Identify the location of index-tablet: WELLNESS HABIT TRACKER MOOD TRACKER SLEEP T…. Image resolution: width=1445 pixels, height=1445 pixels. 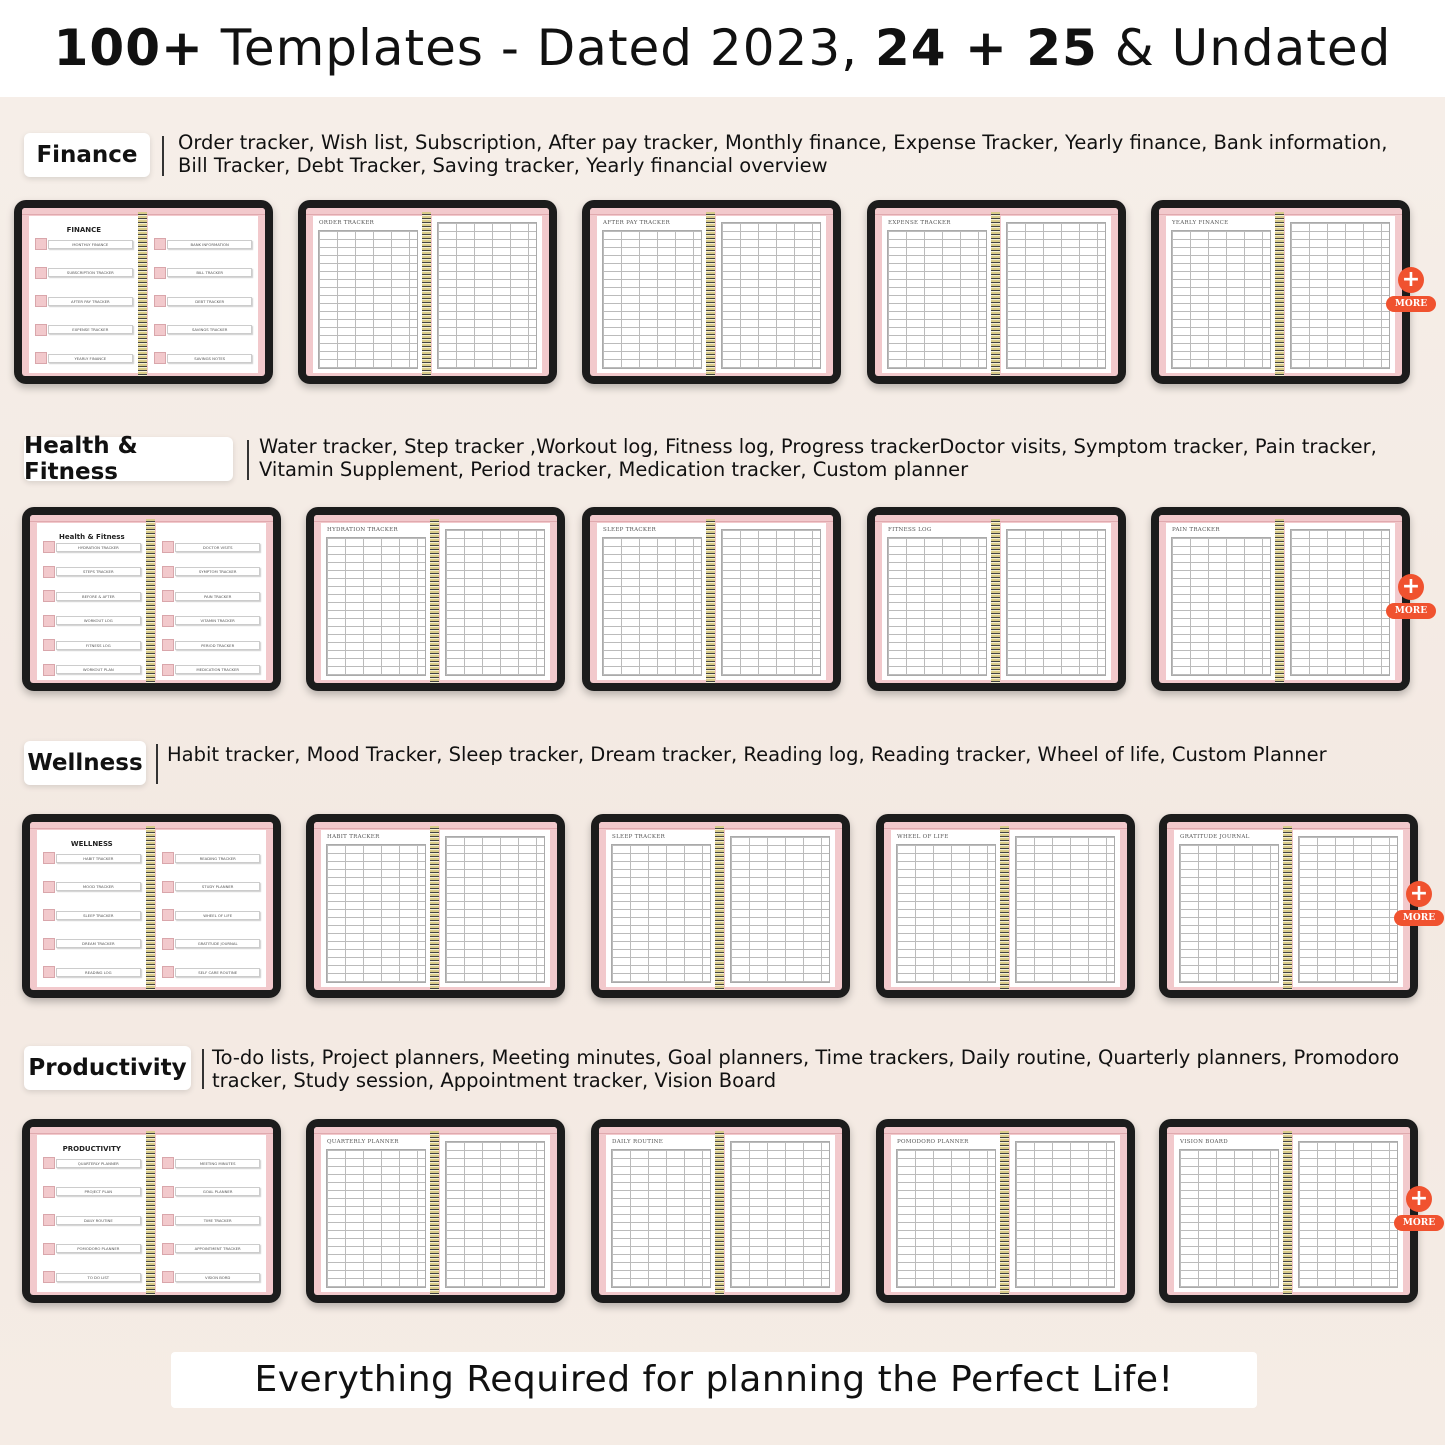
(151, 906).